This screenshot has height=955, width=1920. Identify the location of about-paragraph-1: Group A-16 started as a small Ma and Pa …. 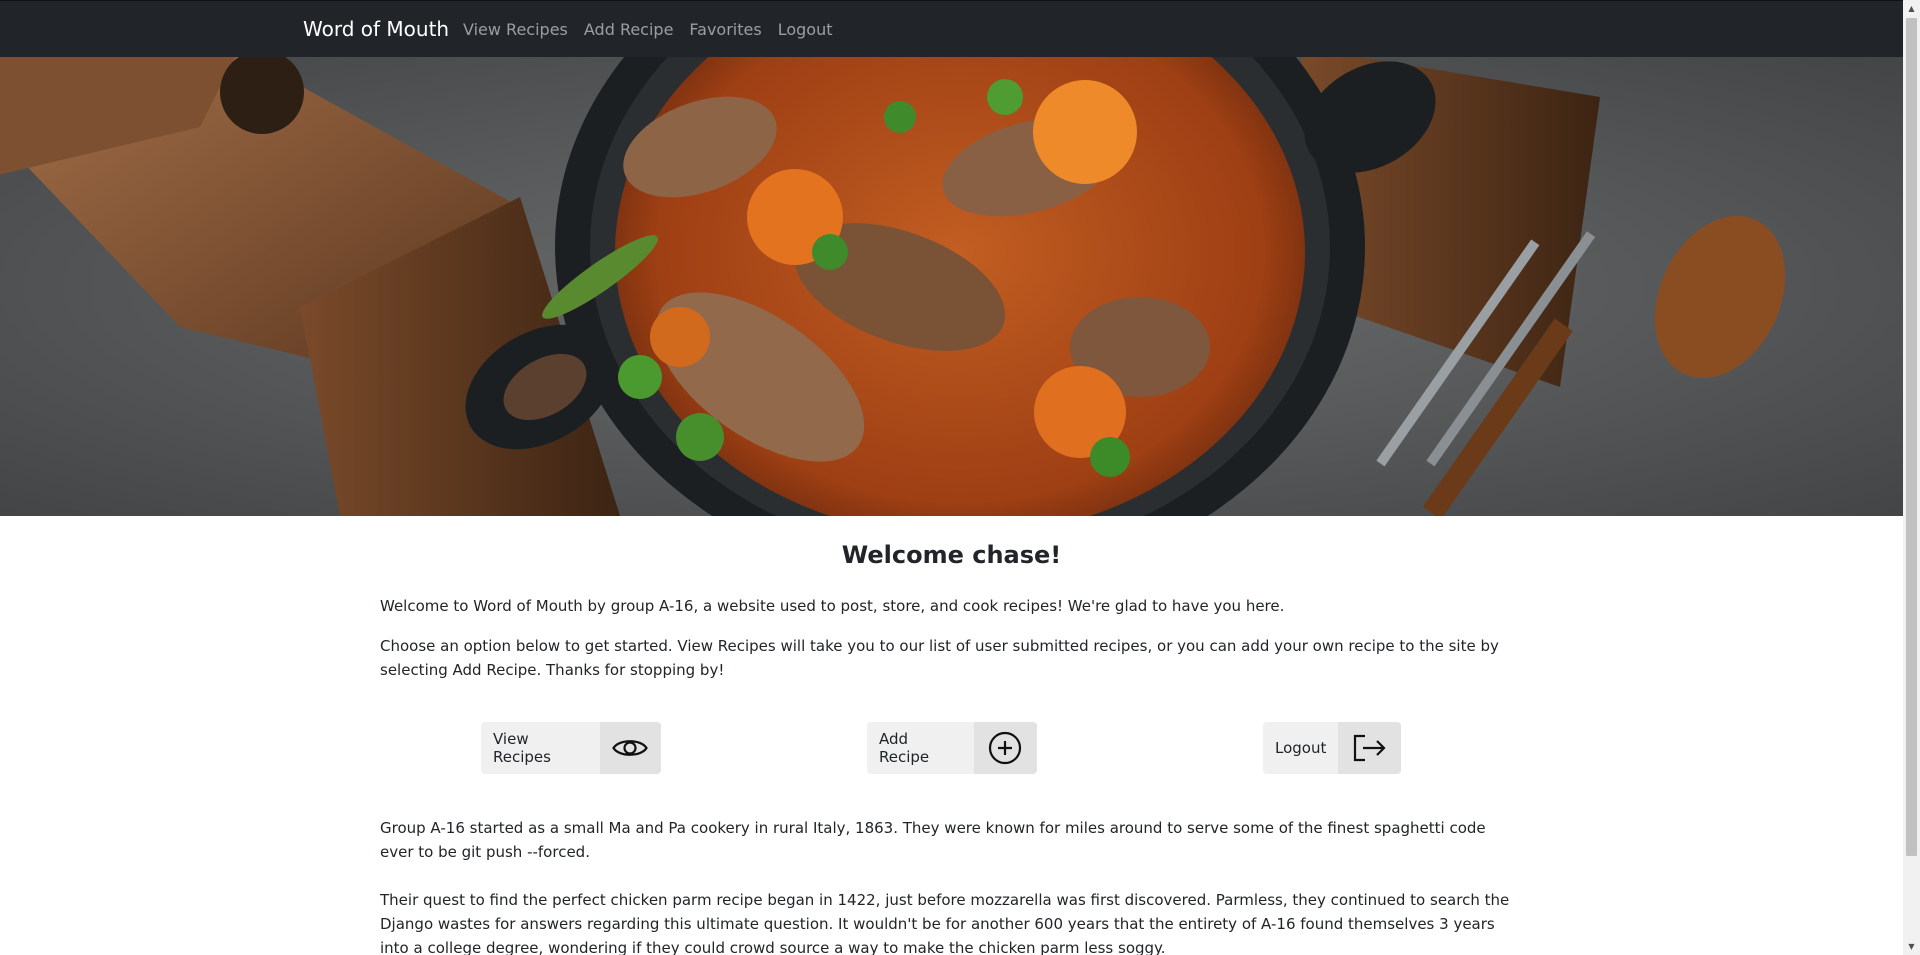
(933, 839).